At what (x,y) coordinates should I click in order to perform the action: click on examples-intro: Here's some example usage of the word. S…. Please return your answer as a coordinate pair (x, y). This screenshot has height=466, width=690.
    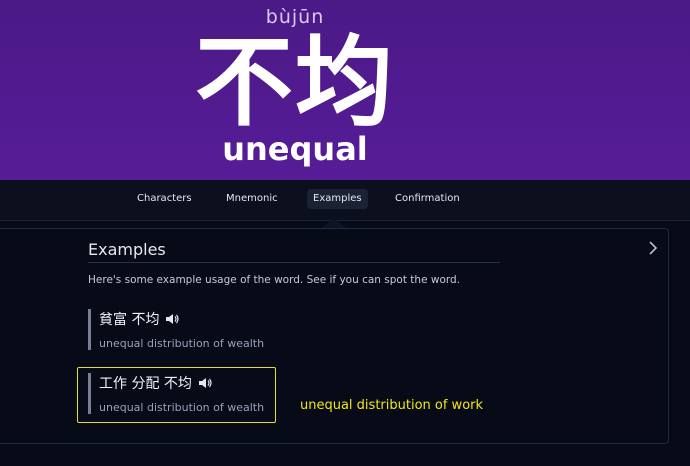
    Looking at the image, I should click on (274, 280).